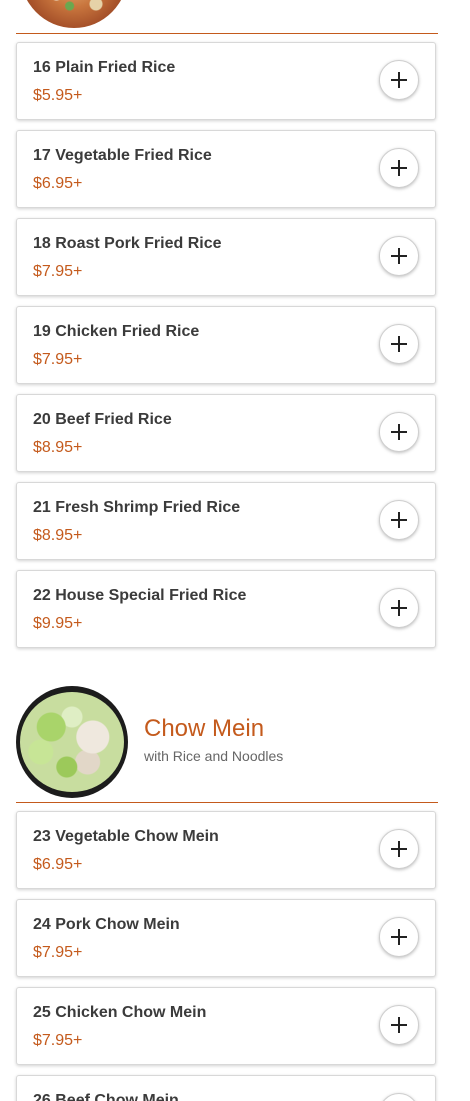  I want to click on food-photo, so click(72, 742).